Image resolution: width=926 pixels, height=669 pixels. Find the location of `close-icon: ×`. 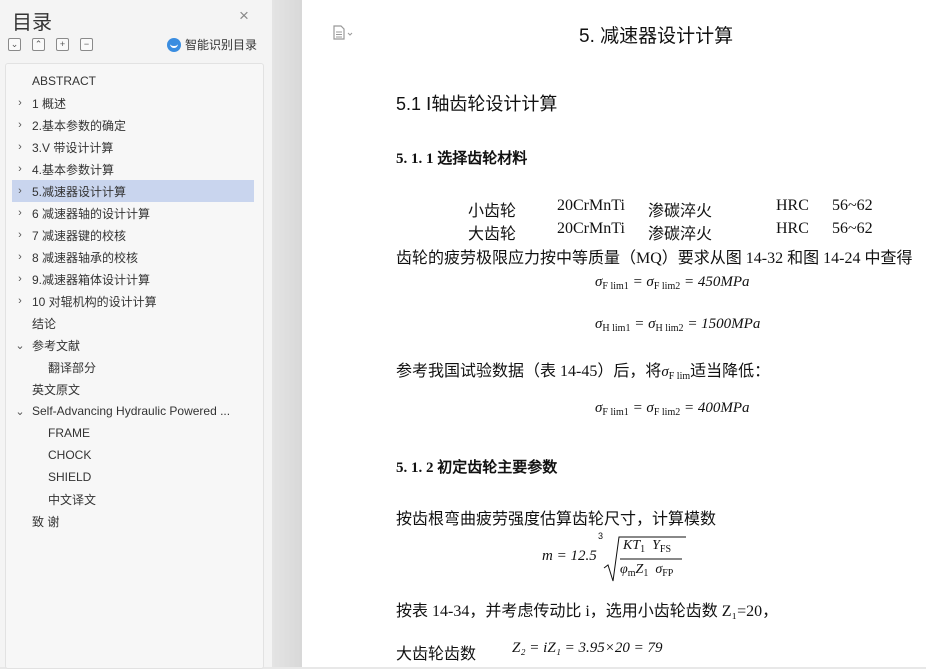

close-icon: × is located at coordinates (244, 16).